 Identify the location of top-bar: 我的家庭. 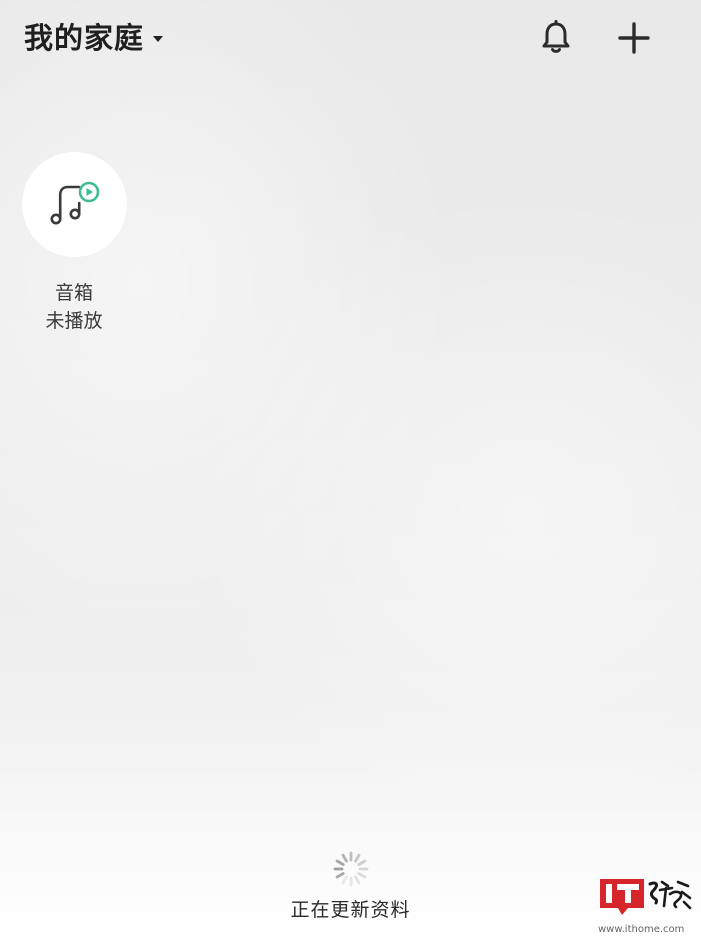
(350, 39).